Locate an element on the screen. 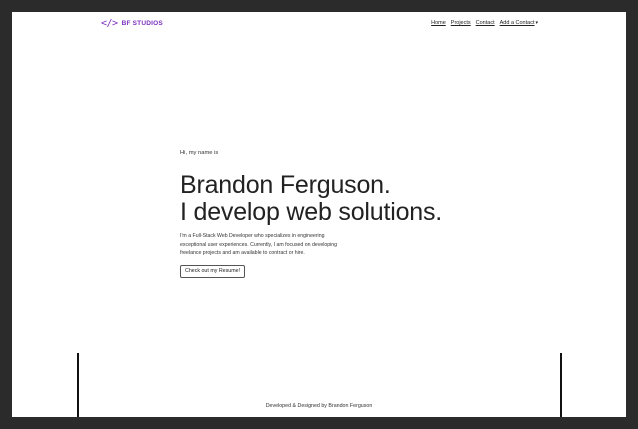  nav-dropdown-label: Add a Contact is located at coordinates (517, 23).